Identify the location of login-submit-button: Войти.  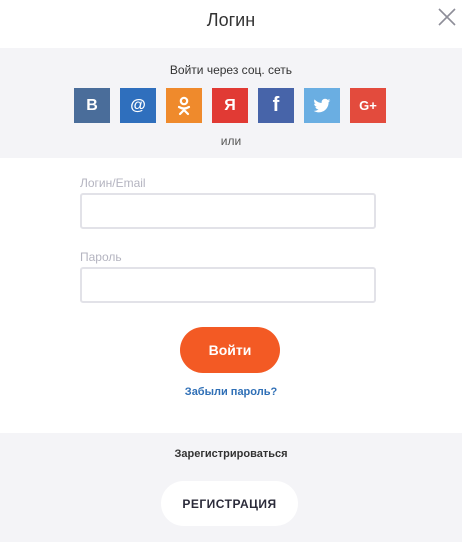
(230, 350).